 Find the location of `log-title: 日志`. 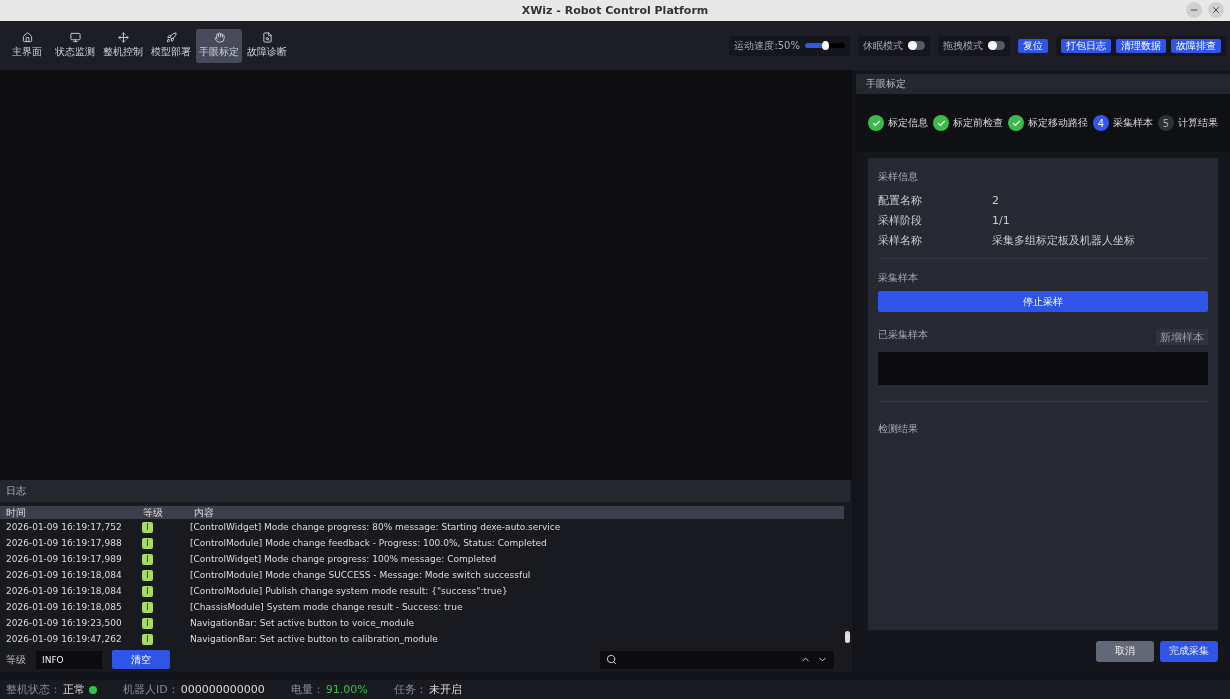

log-title: 日志 is located at coordinates (16, 491).